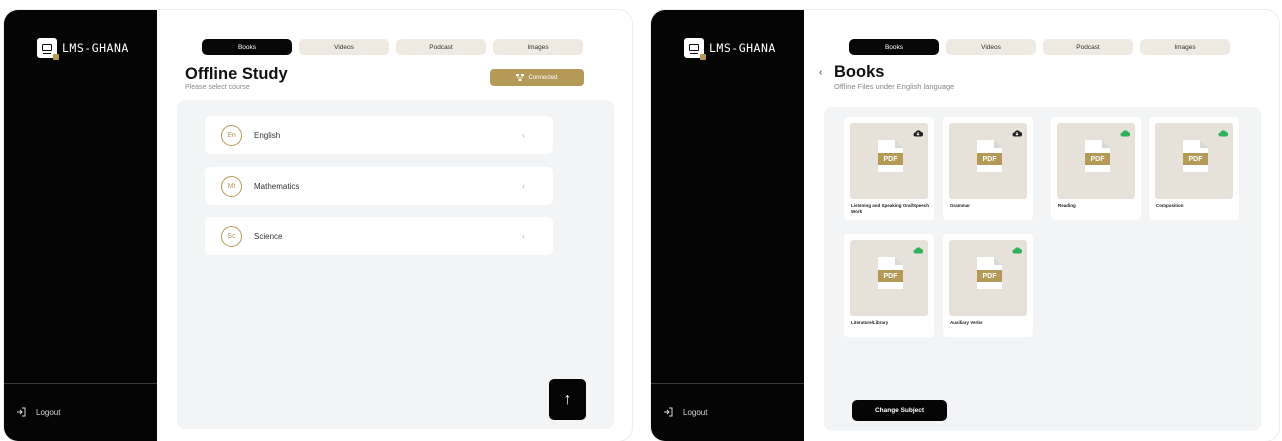  I want to click on book-title: Literature/Library, so click(870, 322).